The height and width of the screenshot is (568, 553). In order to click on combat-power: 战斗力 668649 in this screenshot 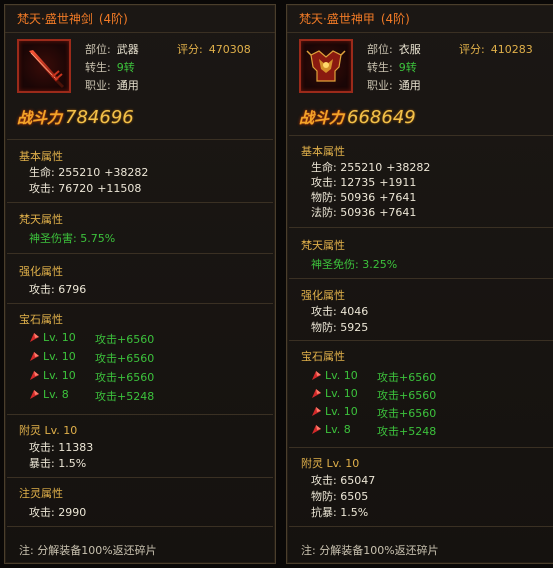, I will do `click(357, 119)`.